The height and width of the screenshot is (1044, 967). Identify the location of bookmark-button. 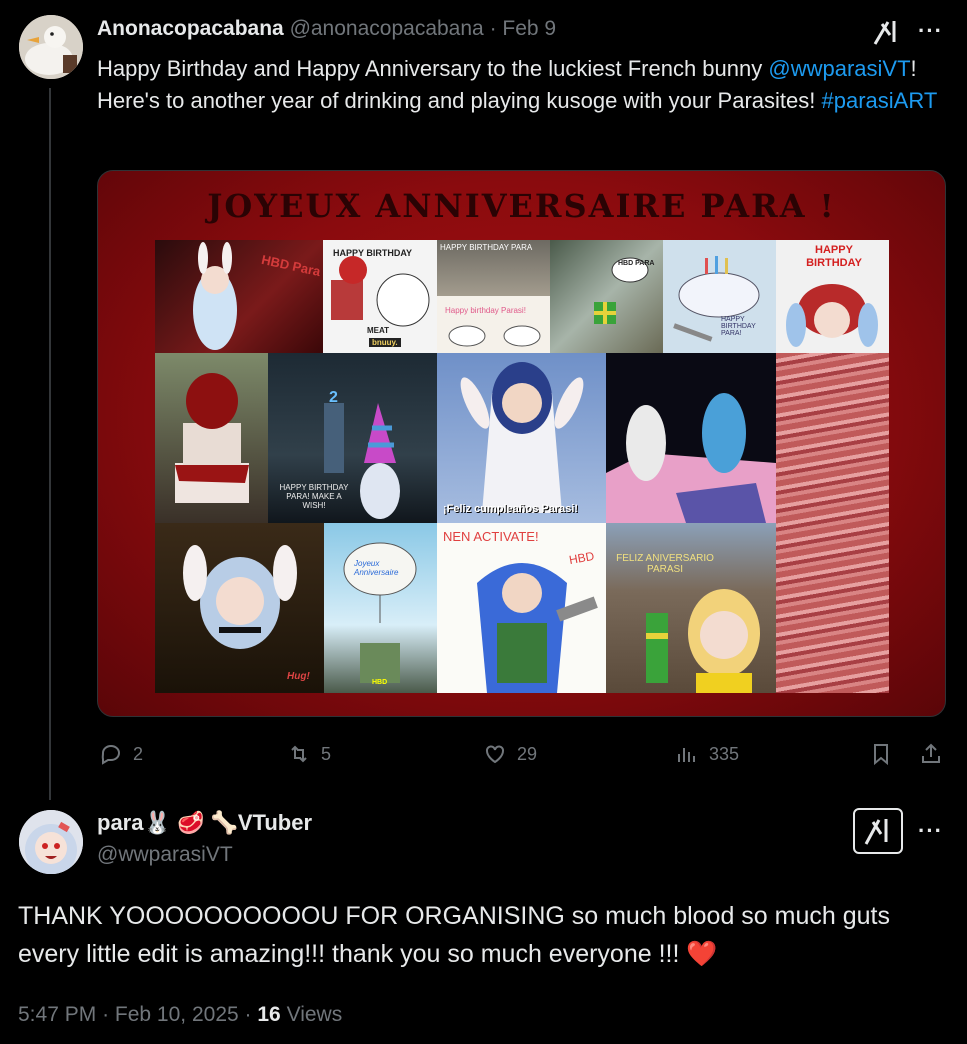
(881, 754).